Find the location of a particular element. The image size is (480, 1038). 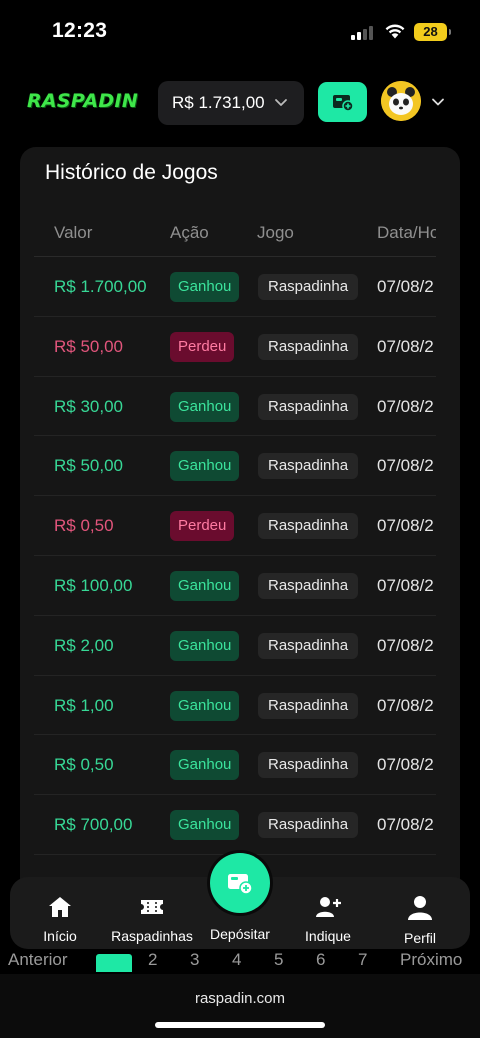

nav-label: Indique is located at coordinates (328, 936).